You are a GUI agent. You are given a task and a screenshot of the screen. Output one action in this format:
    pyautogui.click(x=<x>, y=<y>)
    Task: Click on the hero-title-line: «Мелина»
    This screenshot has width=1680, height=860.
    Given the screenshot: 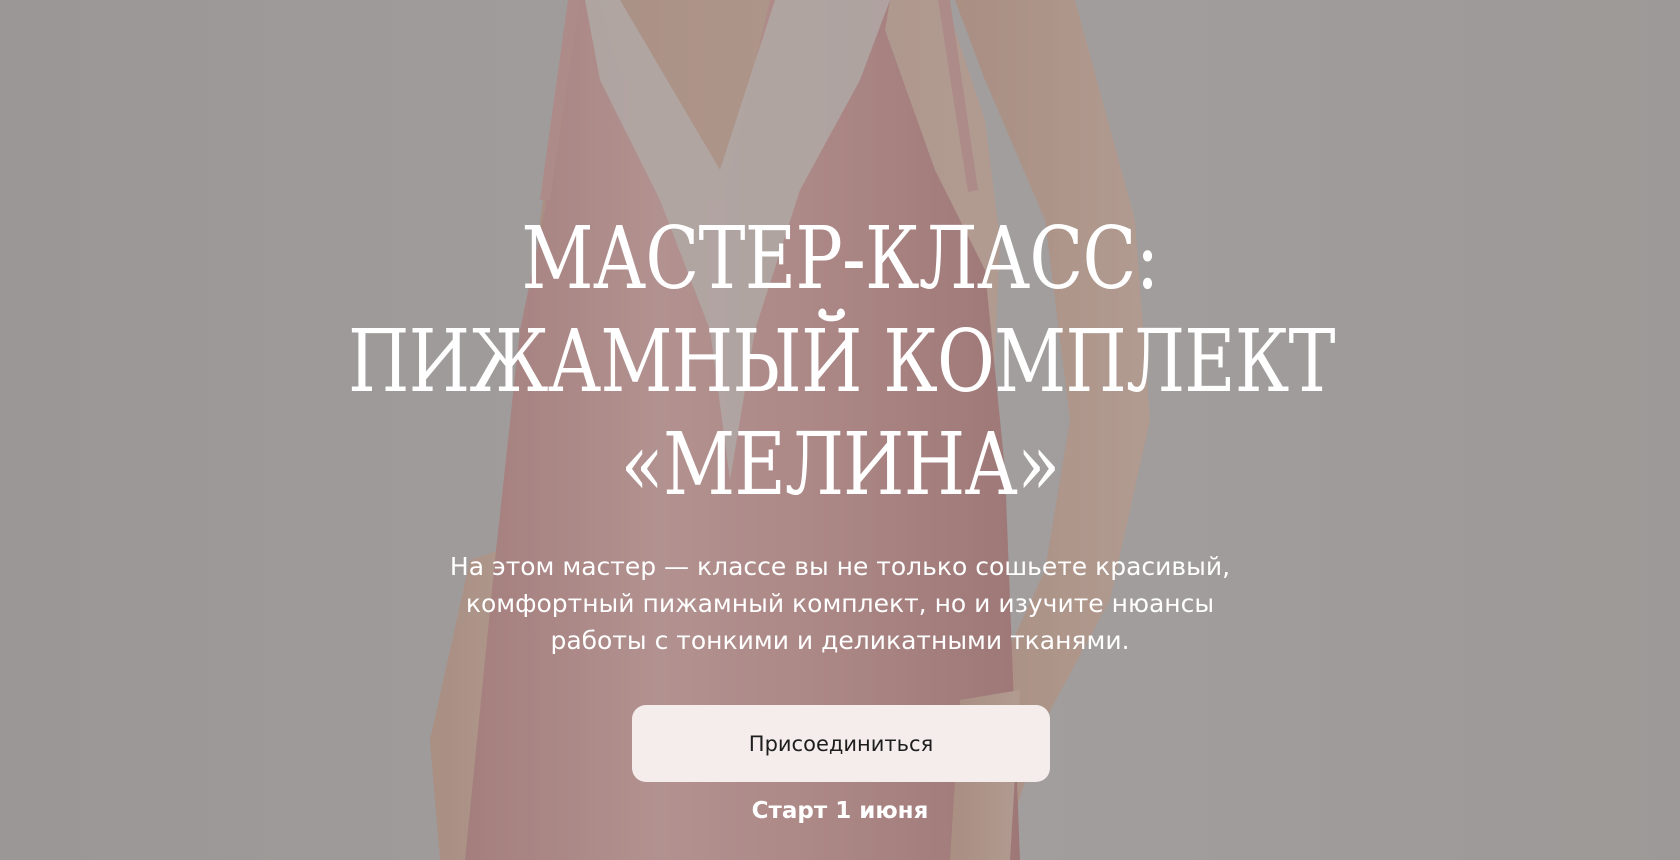 What is the action you would take?
    pyautogui.click(x=840, y=465)
    